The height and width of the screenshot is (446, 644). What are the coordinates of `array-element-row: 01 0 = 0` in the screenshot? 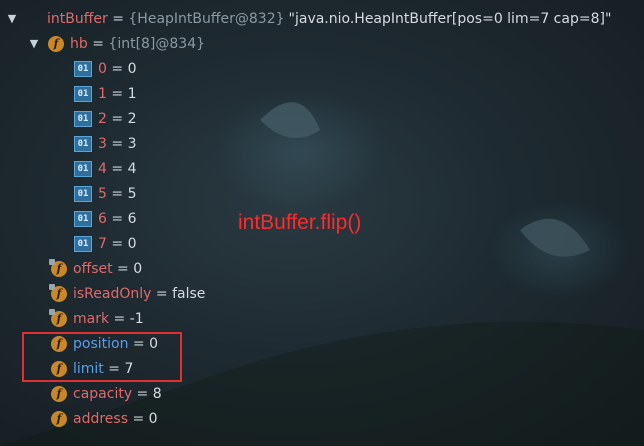 It's located at (105, 68).